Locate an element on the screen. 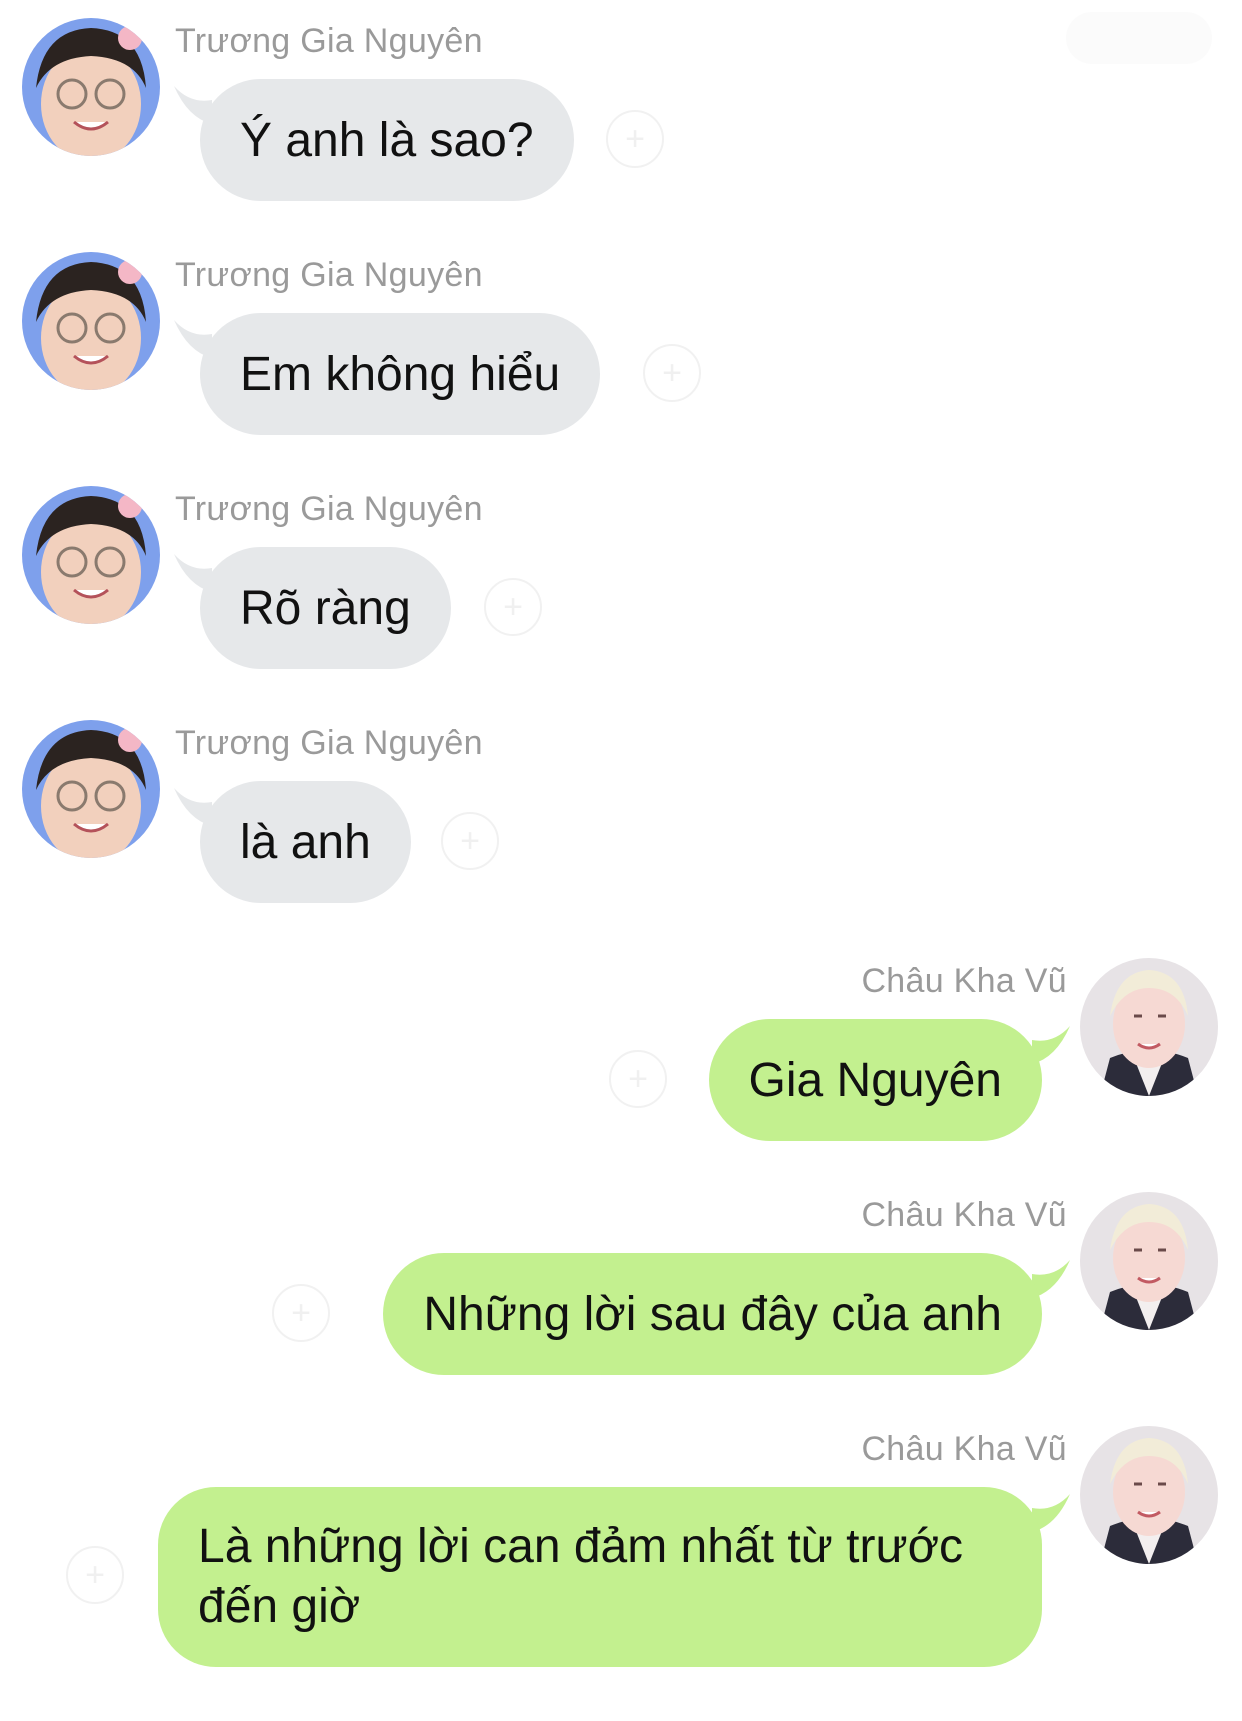 This screenshot has width=1242, height=1721. message-bubble: Những lời sau đây của anh is located at coordinates (712, 1314).